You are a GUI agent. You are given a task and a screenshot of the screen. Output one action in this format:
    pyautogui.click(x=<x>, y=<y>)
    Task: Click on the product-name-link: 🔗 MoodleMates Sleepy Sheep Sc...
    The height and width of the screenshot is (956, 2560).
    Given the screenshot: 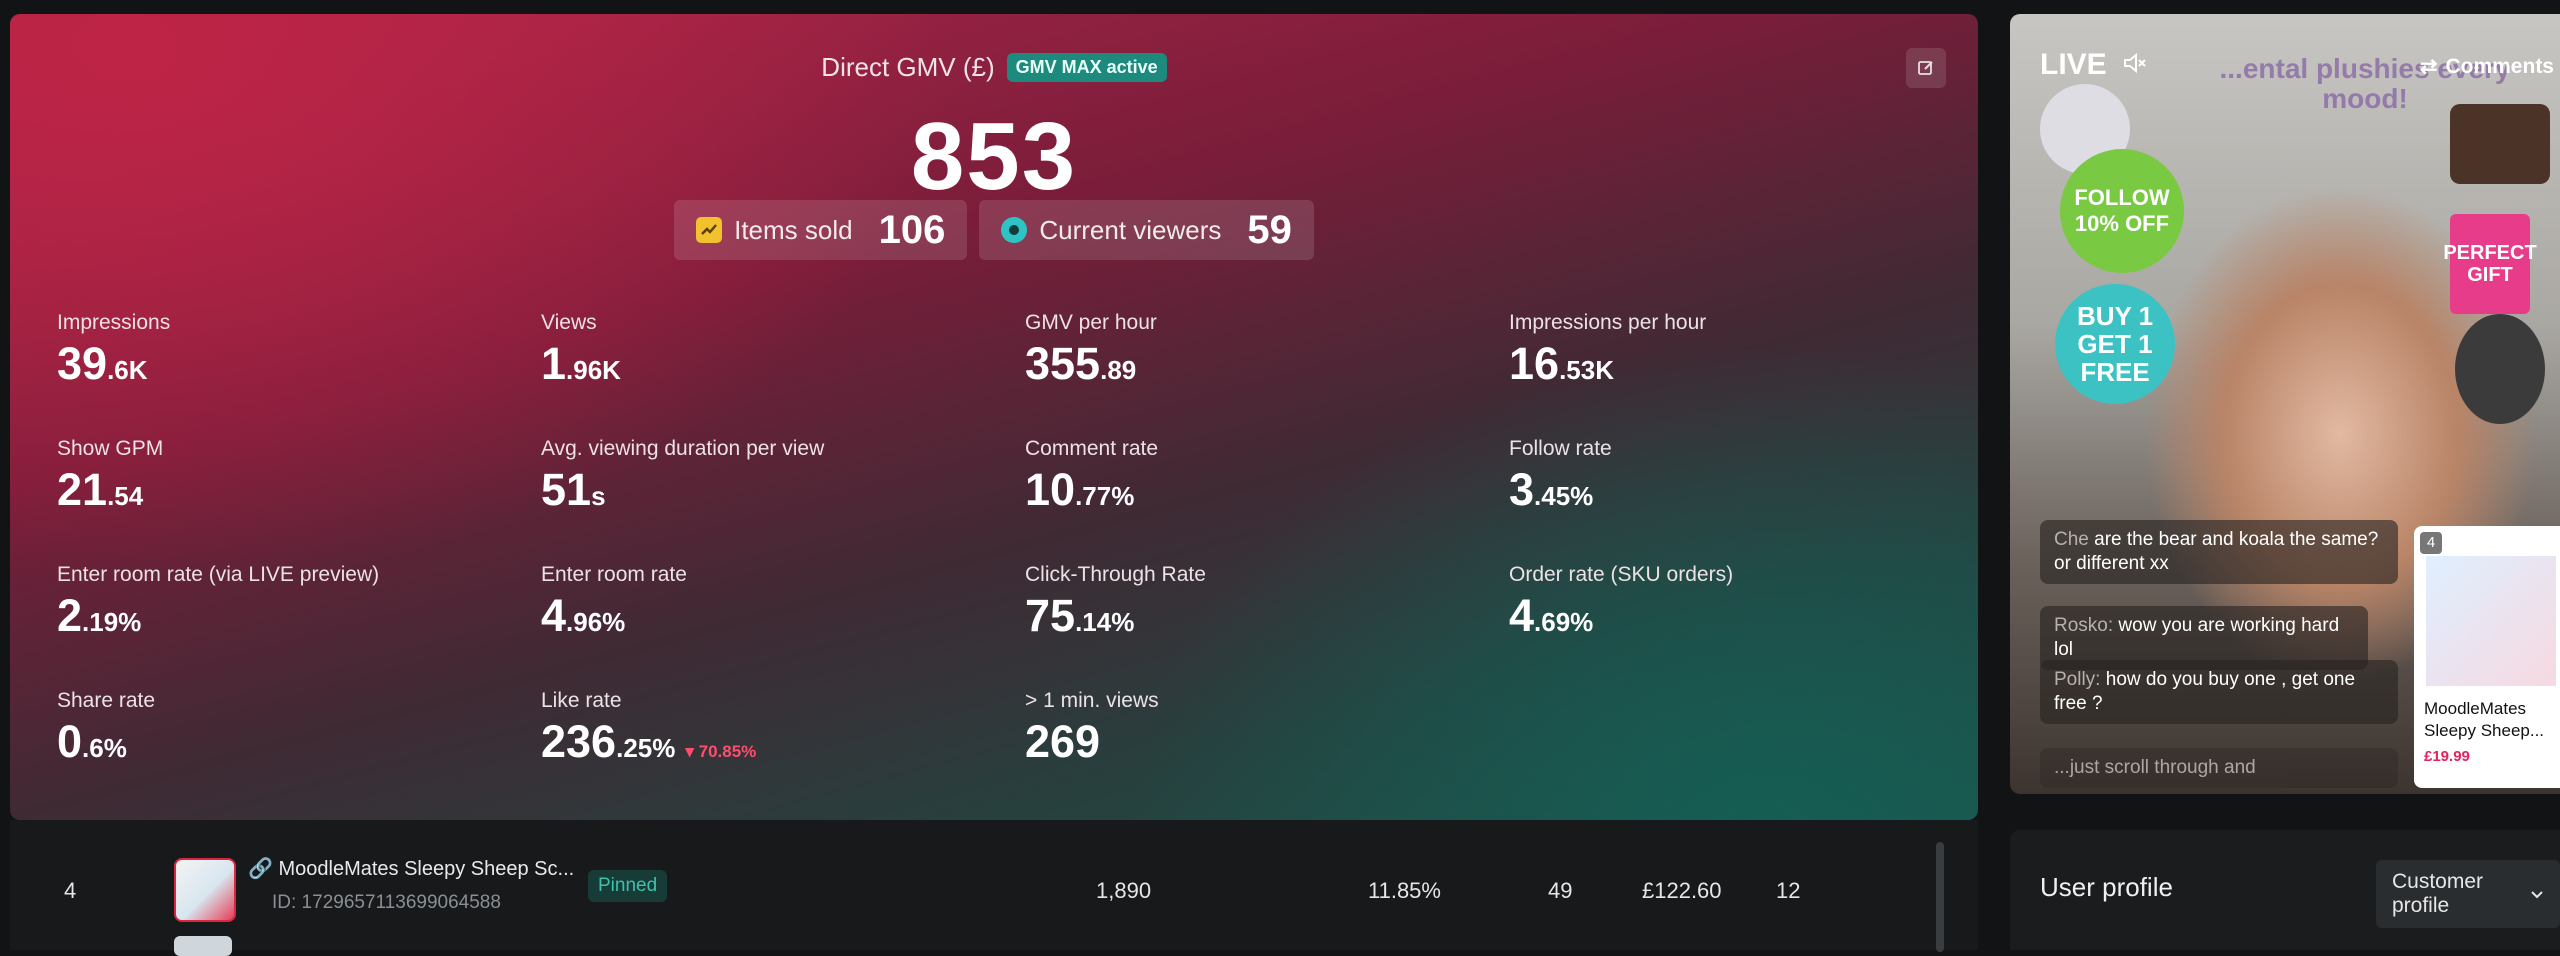 What is the action you would take?
    pyautogui.click(x=411, y=868)
    